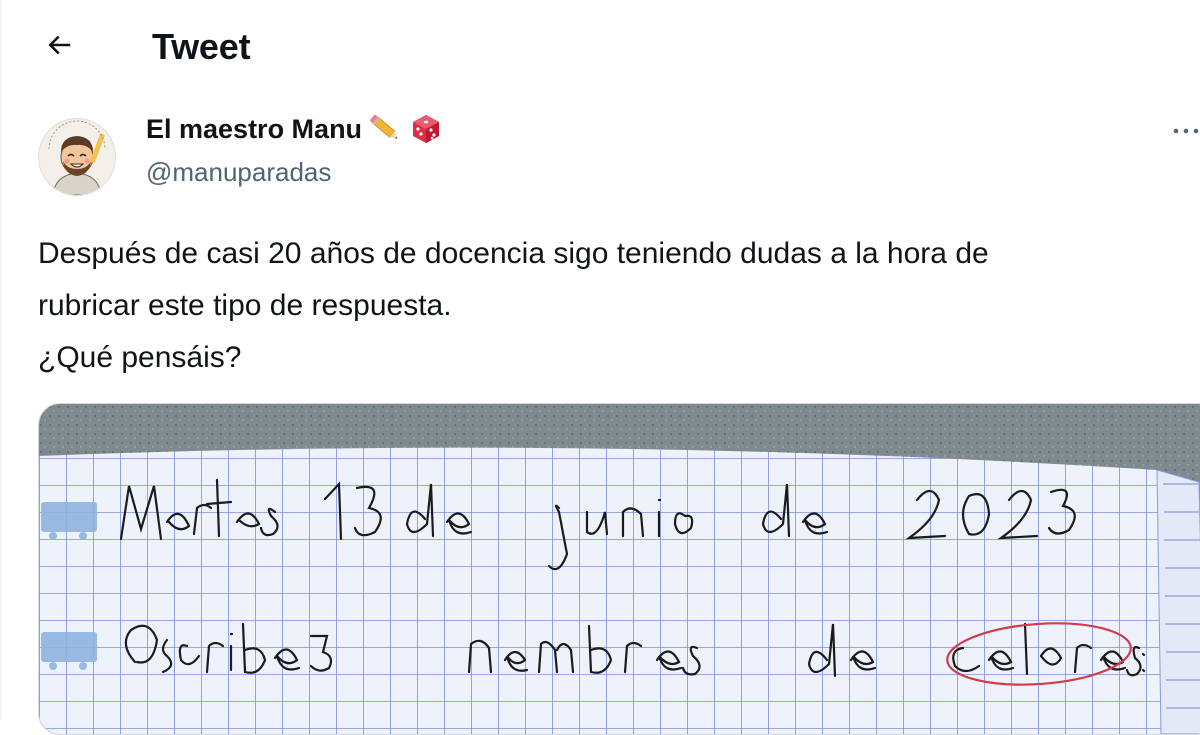  I want to click on avatar-caricature-icon, so click(77, 157).